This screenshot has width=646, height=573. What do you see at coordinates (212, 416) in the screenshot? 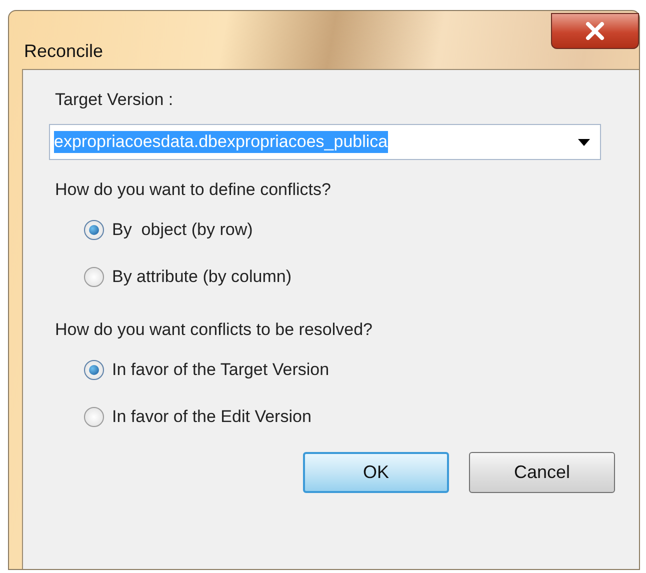
I see `radio-label: In favor of the Edit Version` at bounding box center [212, 416].